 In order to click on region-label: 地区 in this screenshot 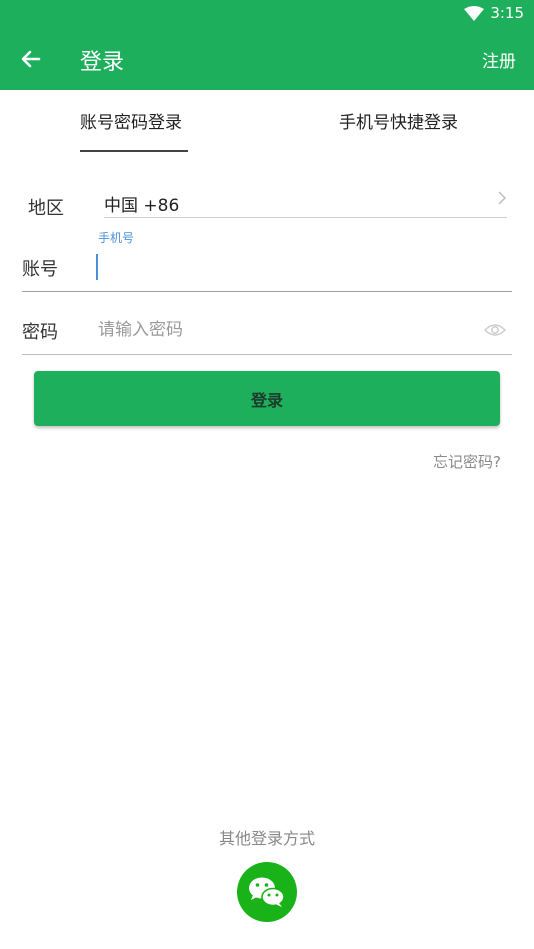, I will do `click(46, 208)`.